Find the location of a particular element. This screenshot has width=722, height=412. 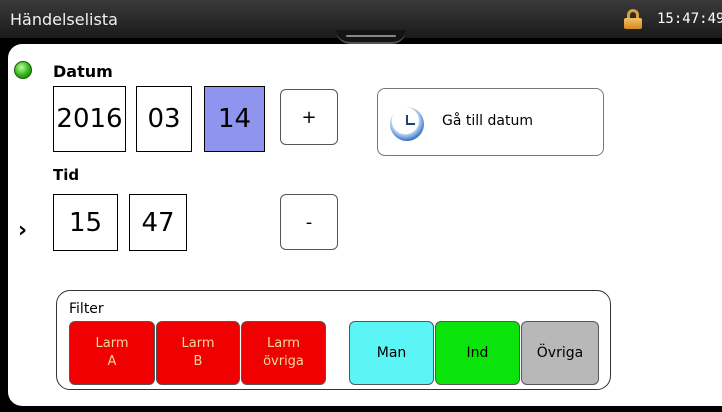

month-field: 03 is located at coordinates (164, 119).